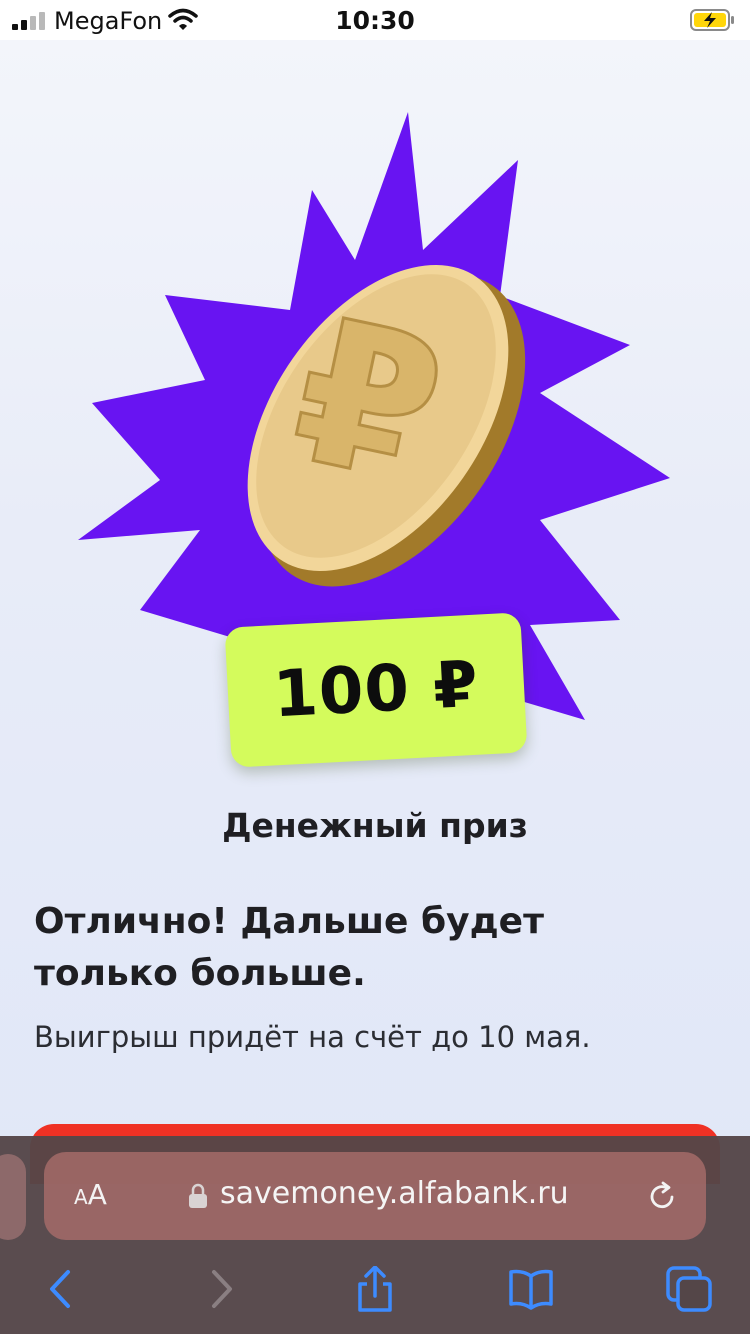  Describe the element at coordinates (375, 825) in the screenshot. I see `prize-title: Денежный приз` at that location.